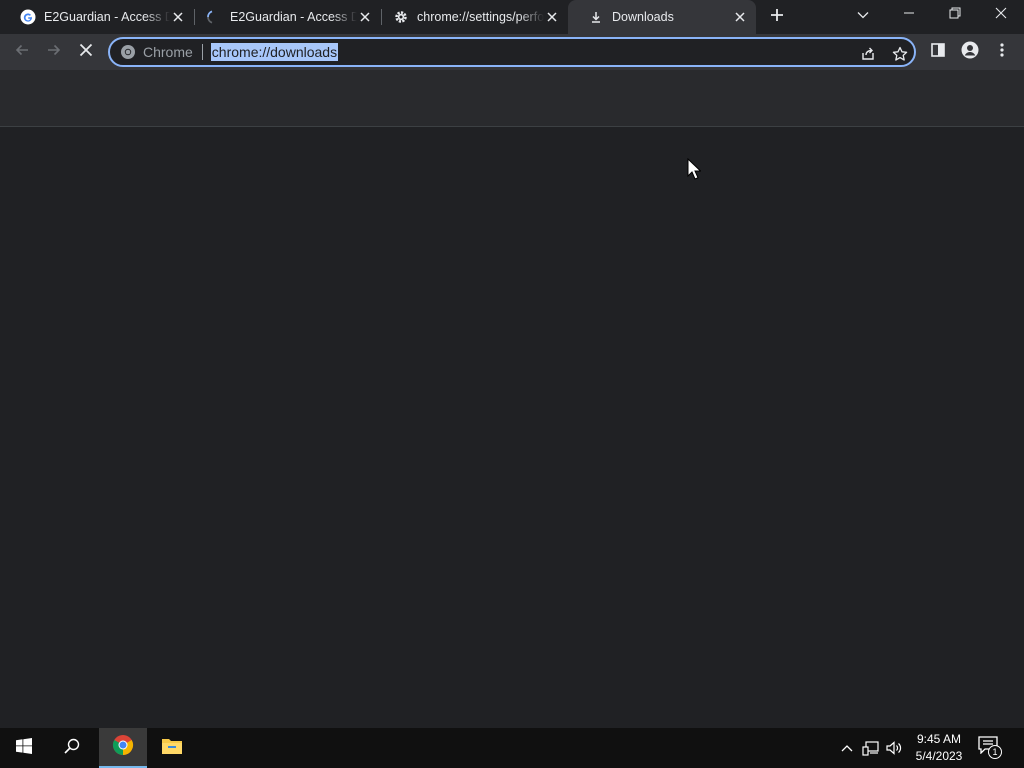 The width and height of the screenshot is (1024, 768). Describe the element at coordinates (512, 98) in the screenshot. I see `downloads-header-bar` at that location.